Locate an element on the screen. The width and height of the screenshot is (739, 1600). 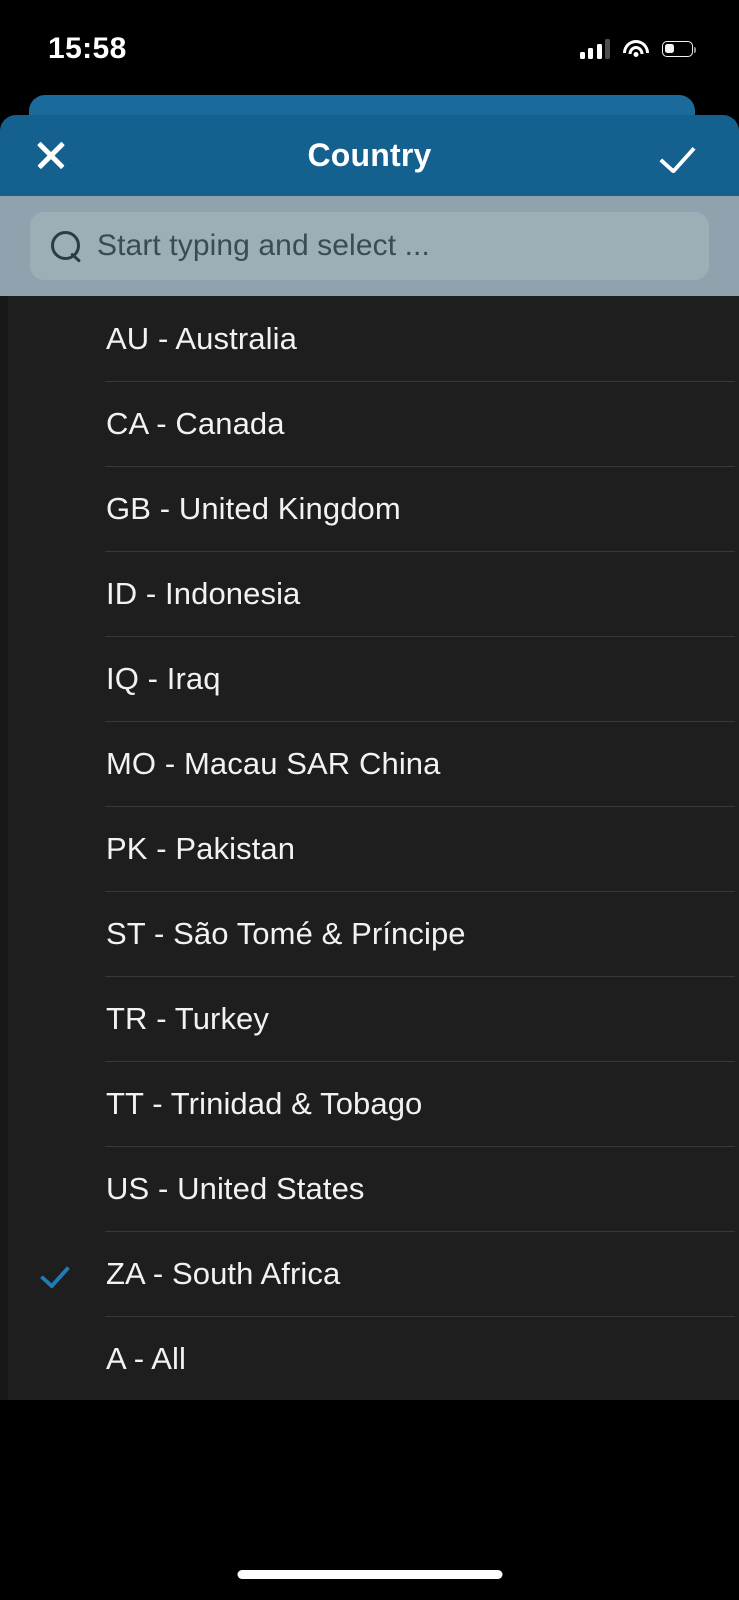
home-indicator is located at coordinates (369, 1574).